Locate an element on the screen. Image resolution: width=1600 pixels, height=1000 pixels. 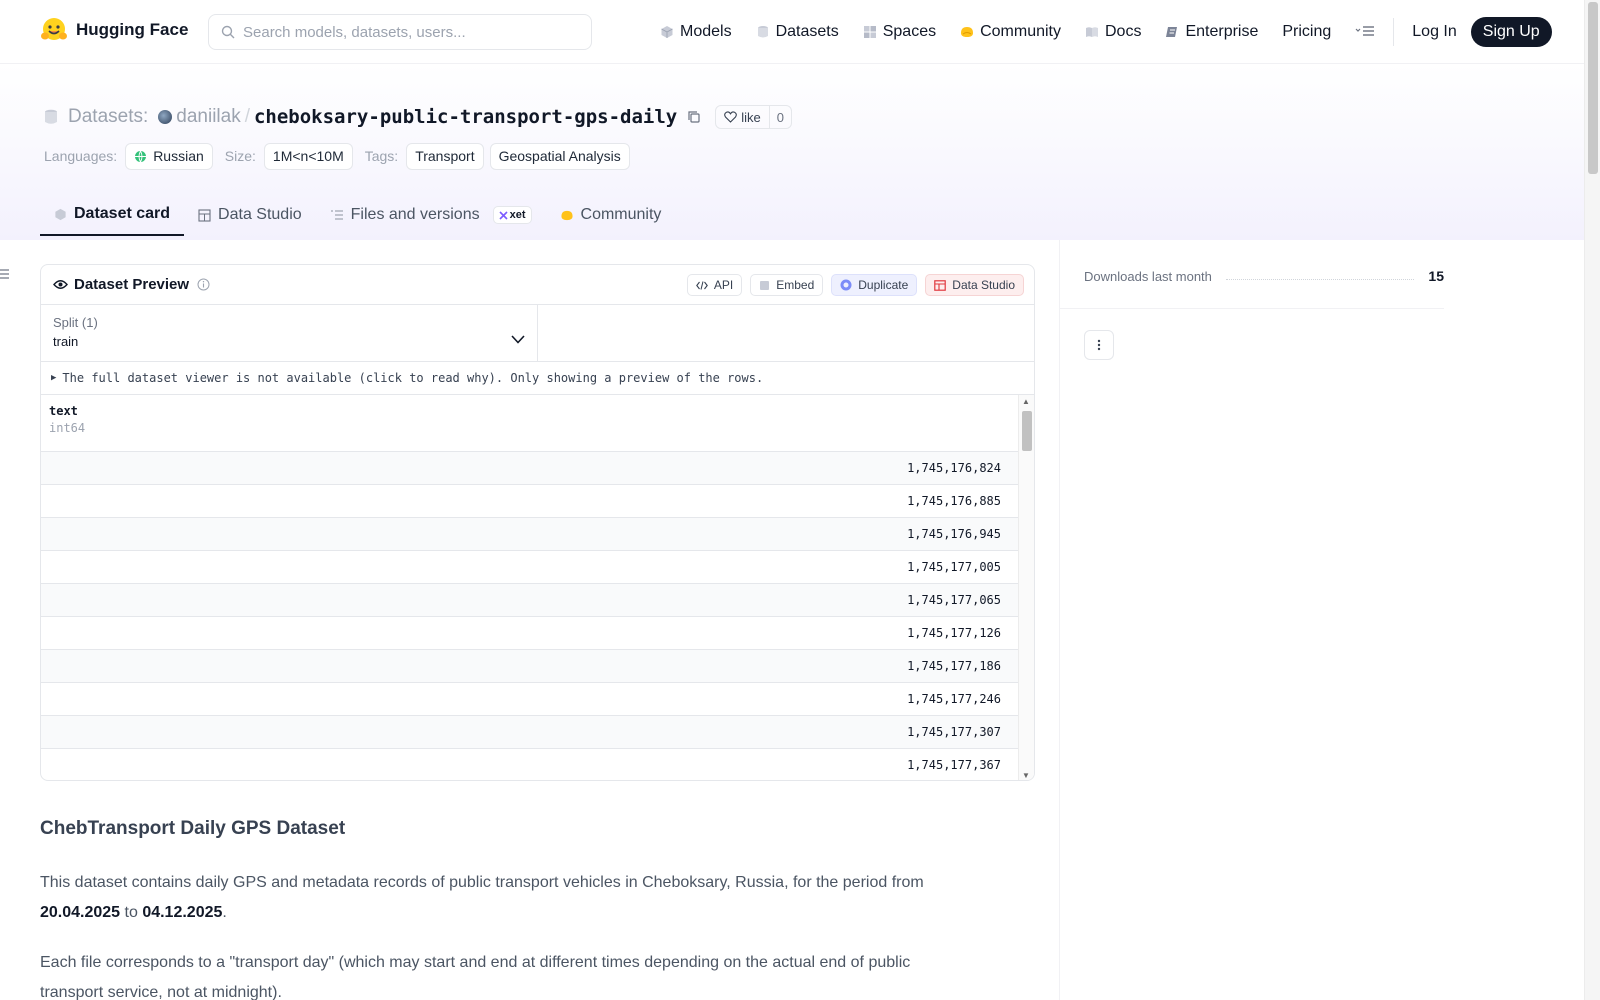
nav-community: Community is located at coordinates (1010, 32).